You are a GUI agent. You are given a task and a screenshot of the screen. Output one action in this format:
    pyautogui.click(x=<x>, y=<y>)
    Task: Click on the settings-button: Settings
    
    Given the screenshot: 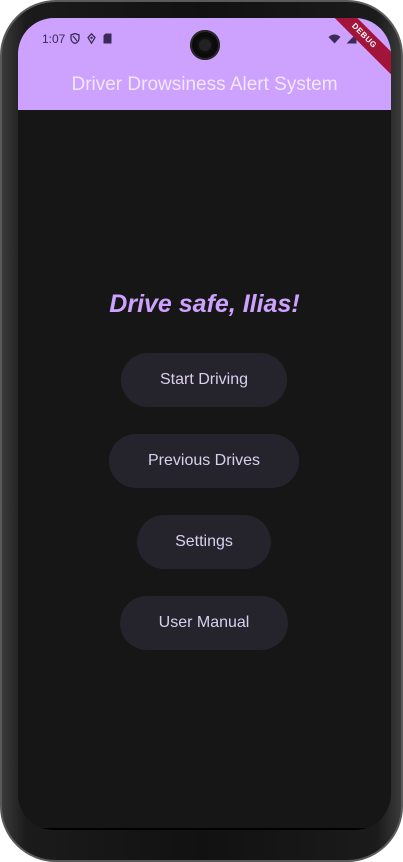 What is the action you would take?
    pyautogui.click(x=204, y=542)
    